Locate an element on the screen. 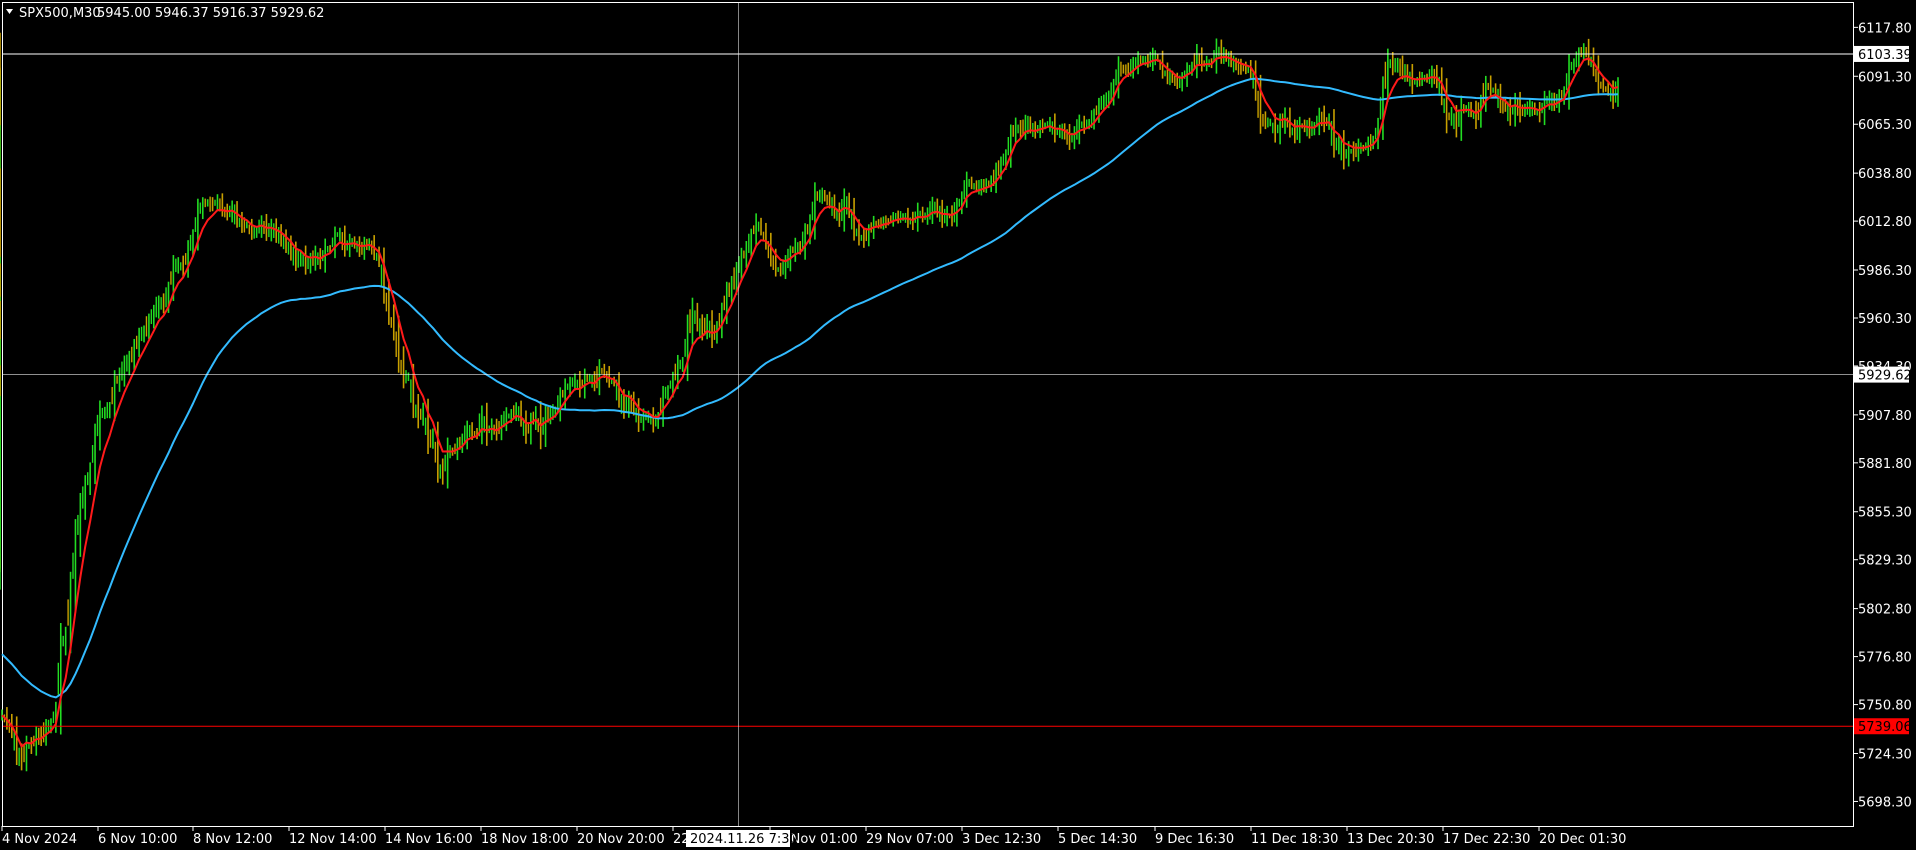 This screenshot has width=1916, height=850. y-tick-label: 5881.80 is located at coordinates (1885, 464).